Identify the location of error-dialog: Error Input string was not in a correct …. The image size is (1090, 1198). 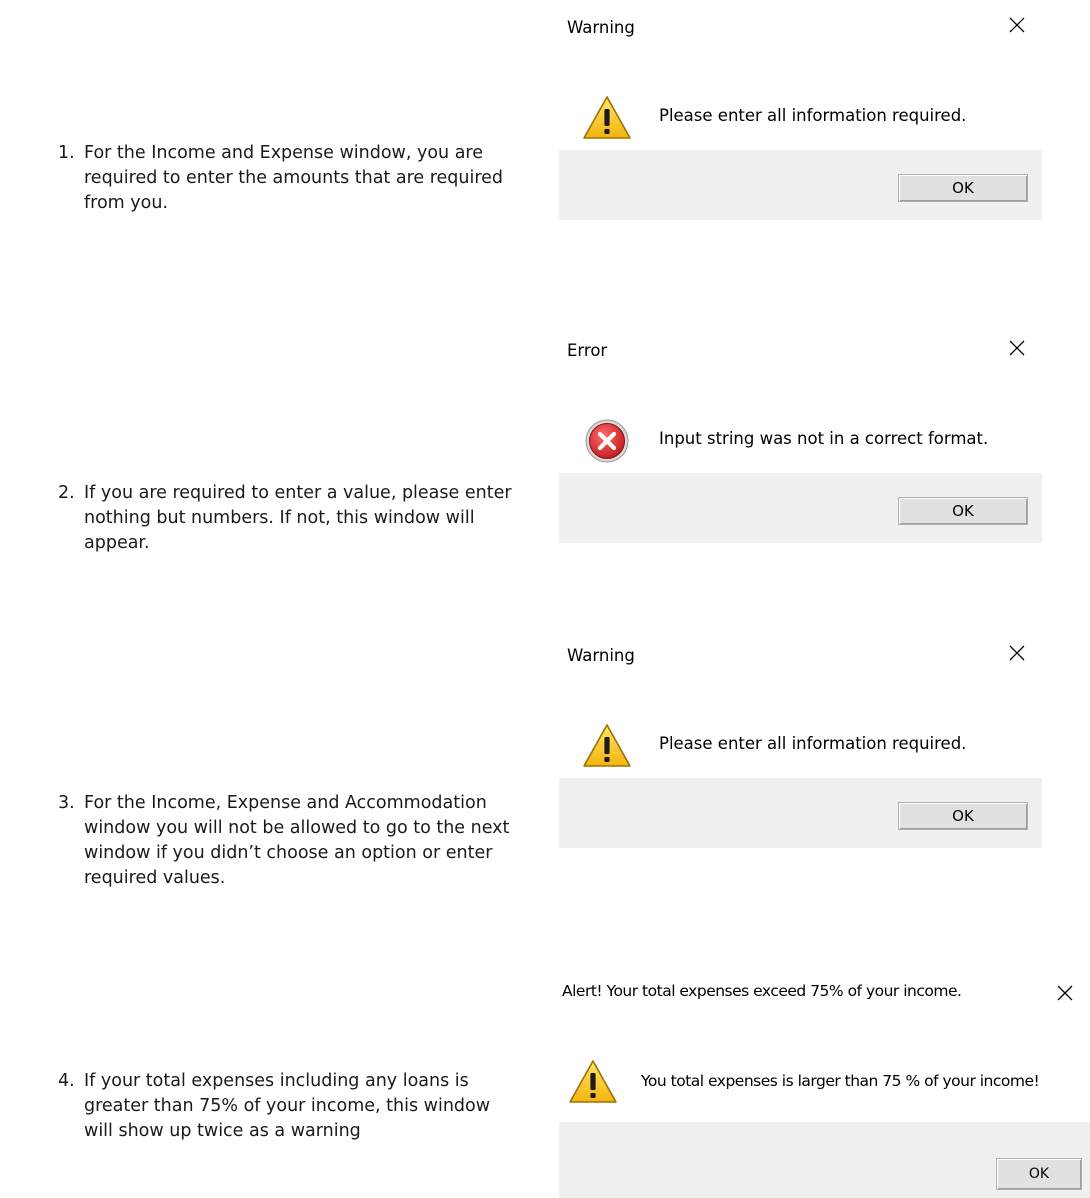
(800, 433).